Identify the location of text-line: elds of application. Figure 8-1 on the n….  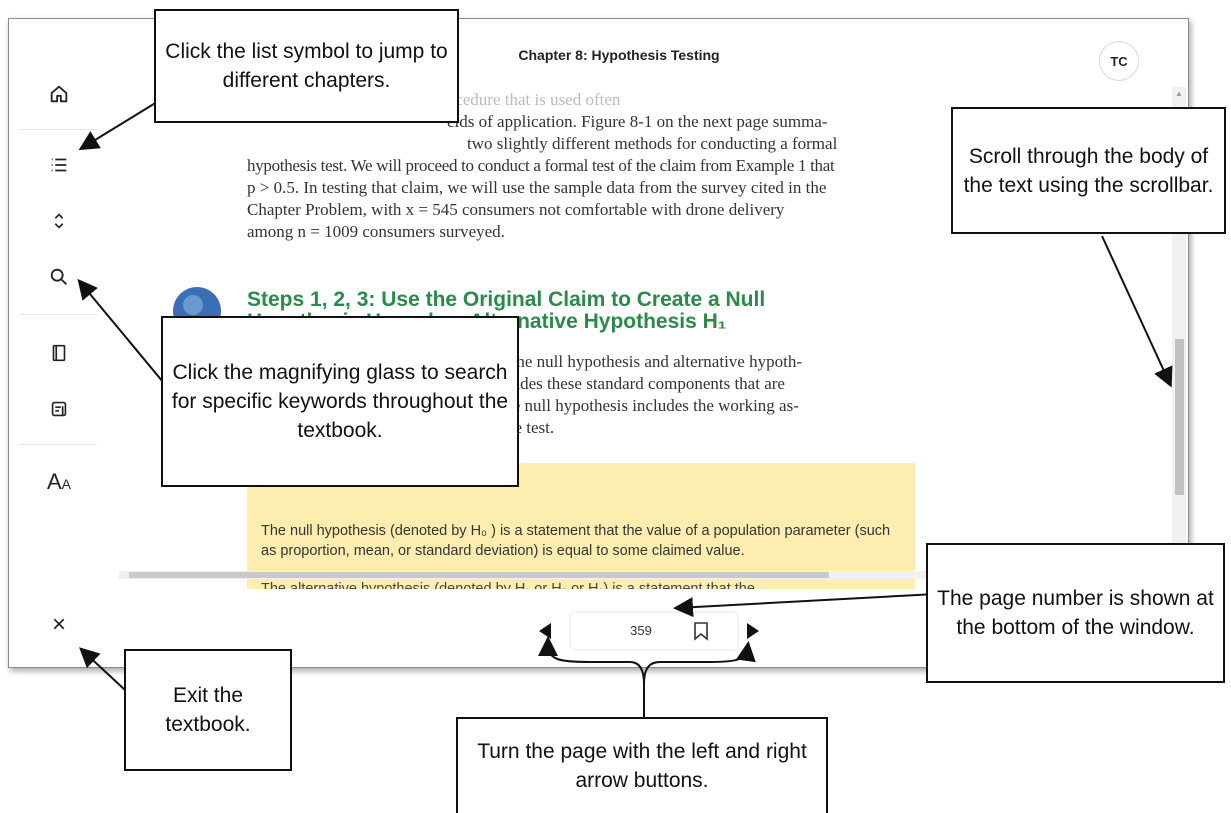
(637, 121).